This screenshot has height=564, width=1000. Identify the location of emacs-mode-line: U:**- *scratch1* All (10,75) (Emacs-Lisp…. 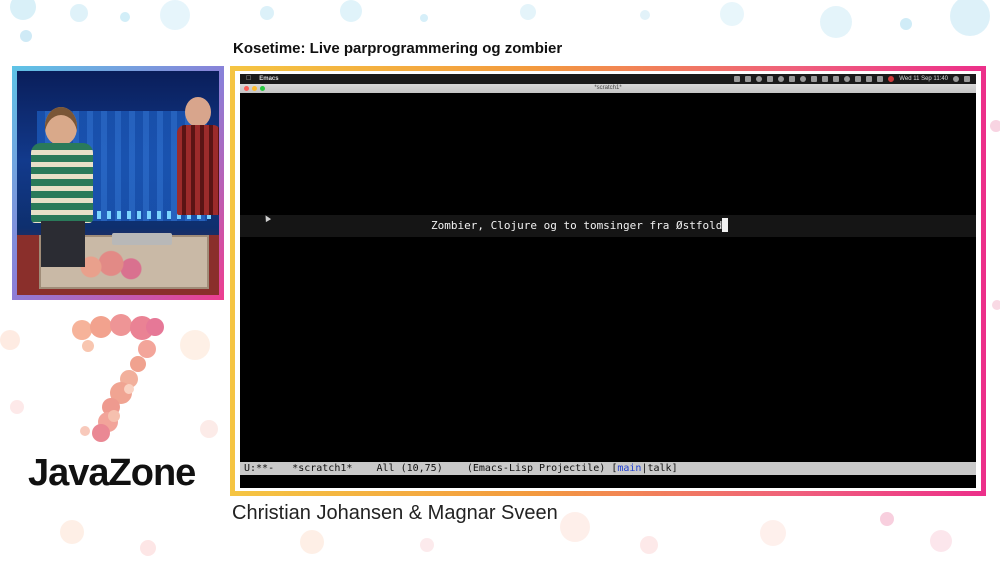
(608, 468).